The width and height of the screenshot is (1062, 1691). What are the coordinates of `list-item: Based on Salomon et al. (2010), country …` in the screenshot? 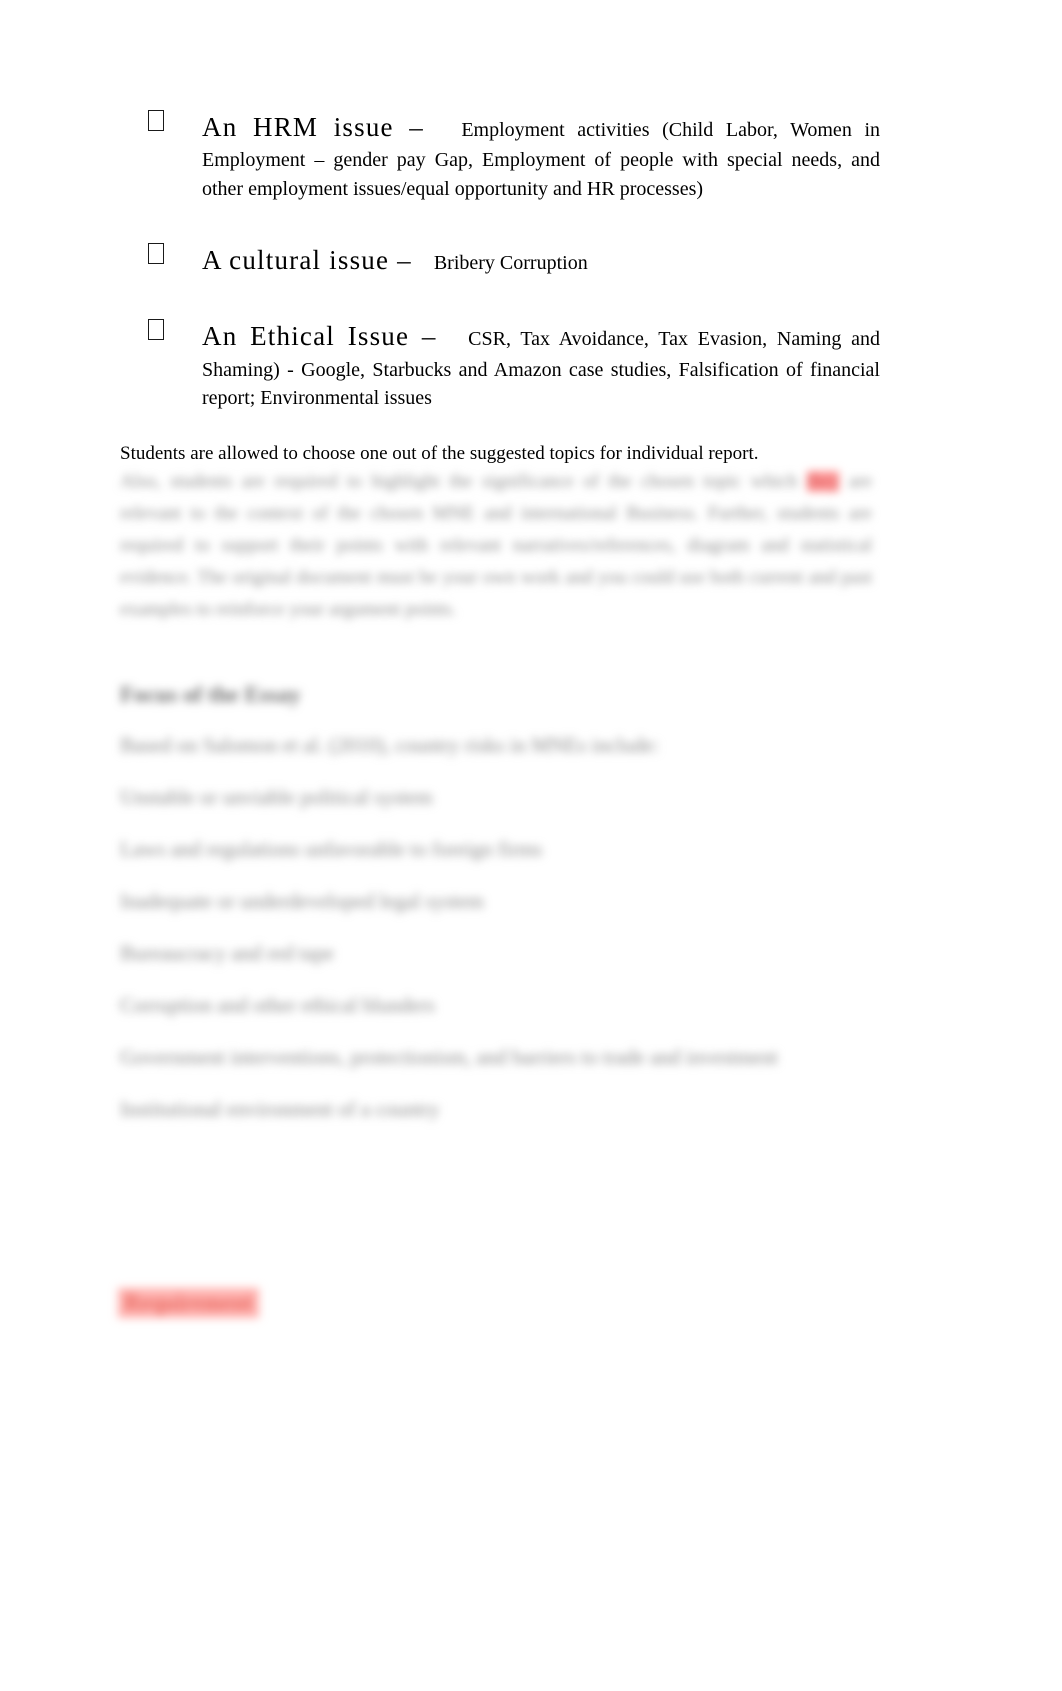 It's located at (389, 745).